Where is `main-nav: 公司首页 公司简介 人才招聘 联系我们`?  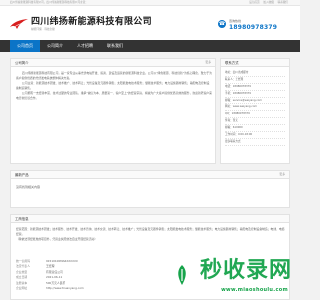
main-nav: 公司首页 公司简介 人才招聘 联系我们 is located at coordinates (150, 46).